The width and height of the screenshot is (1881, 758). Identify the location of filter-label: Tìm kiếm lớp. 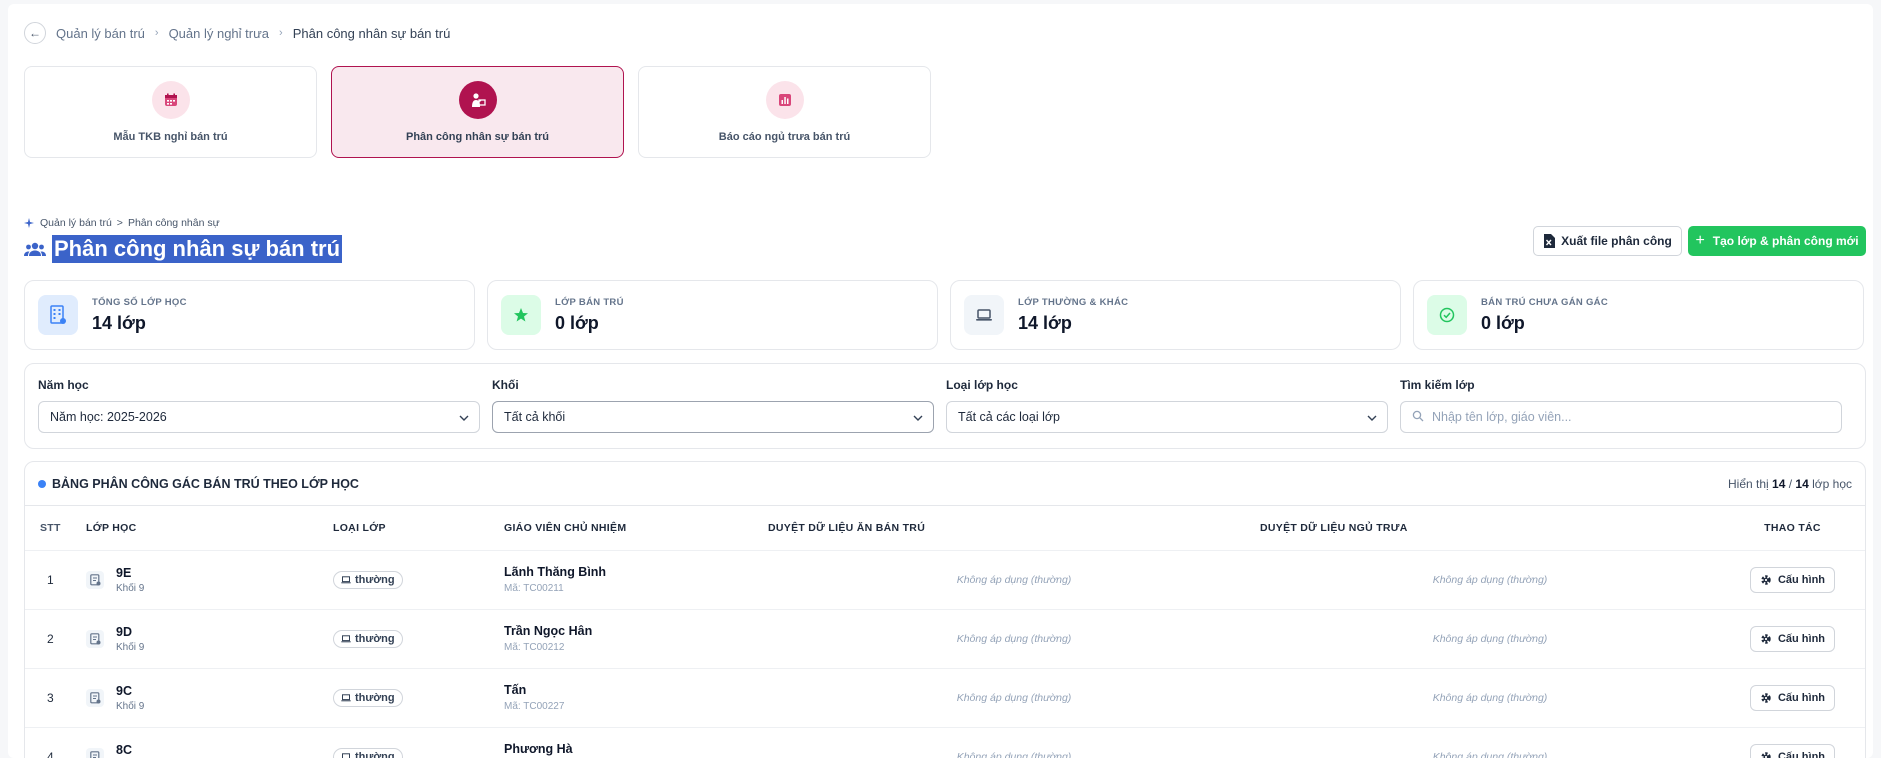
(1437, 385).